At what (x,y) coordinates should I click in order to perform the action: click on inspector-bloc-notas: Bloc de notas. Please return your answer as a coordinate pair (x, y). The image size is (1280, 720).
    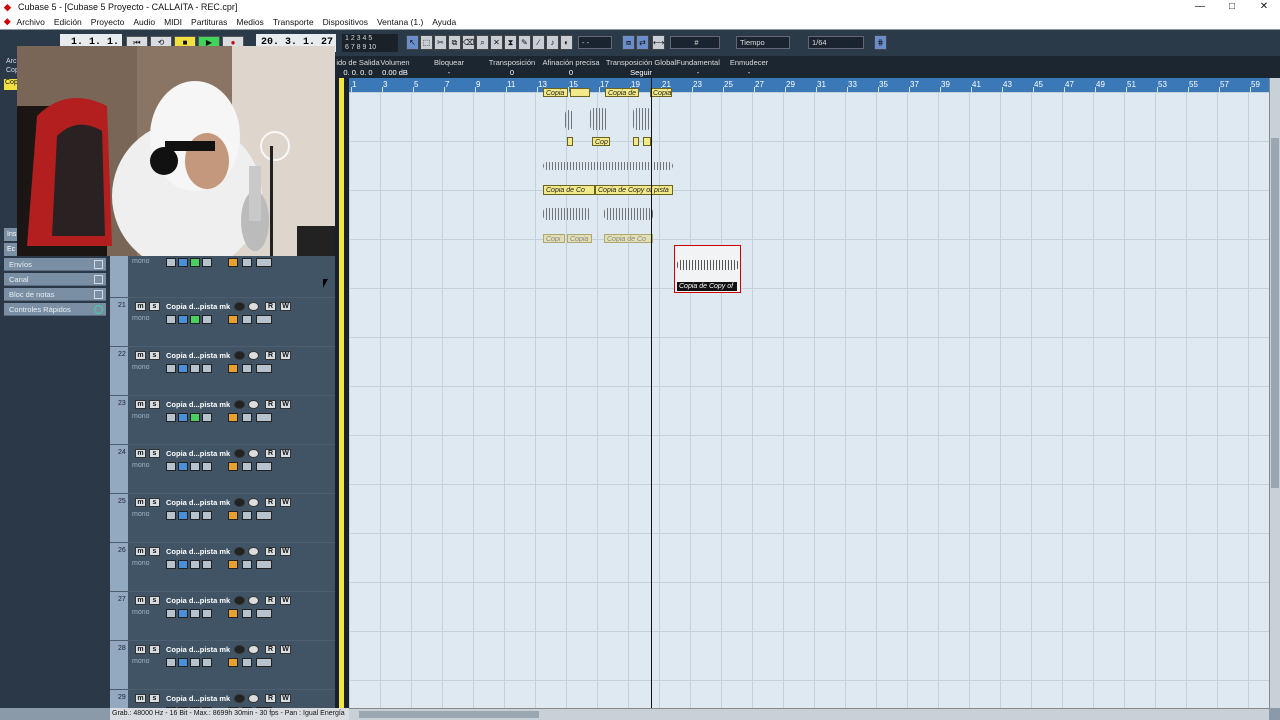
    Looking at the image, I should click on (55, 294).